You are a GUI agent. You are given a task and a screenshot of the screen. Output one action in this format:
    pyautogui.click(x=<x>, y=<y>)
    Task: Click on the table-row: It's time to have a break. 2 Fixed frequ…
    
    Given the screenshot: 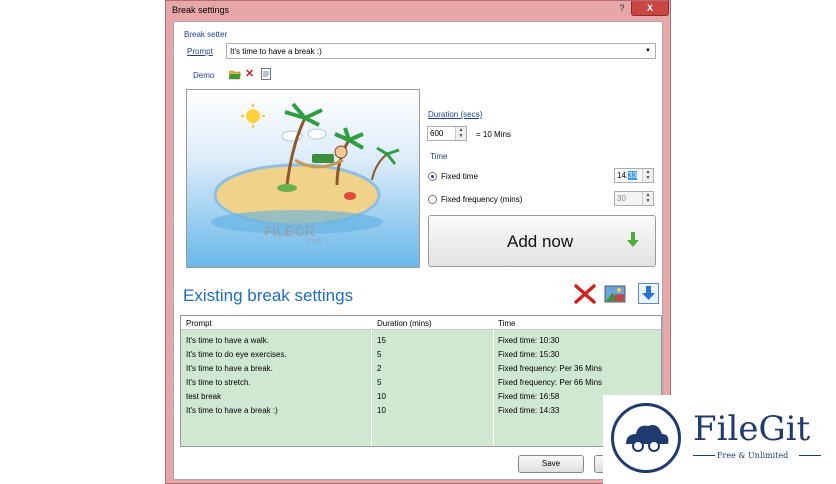 What is the action you would take?
    pyautogui.click(x=421, y=368)
    